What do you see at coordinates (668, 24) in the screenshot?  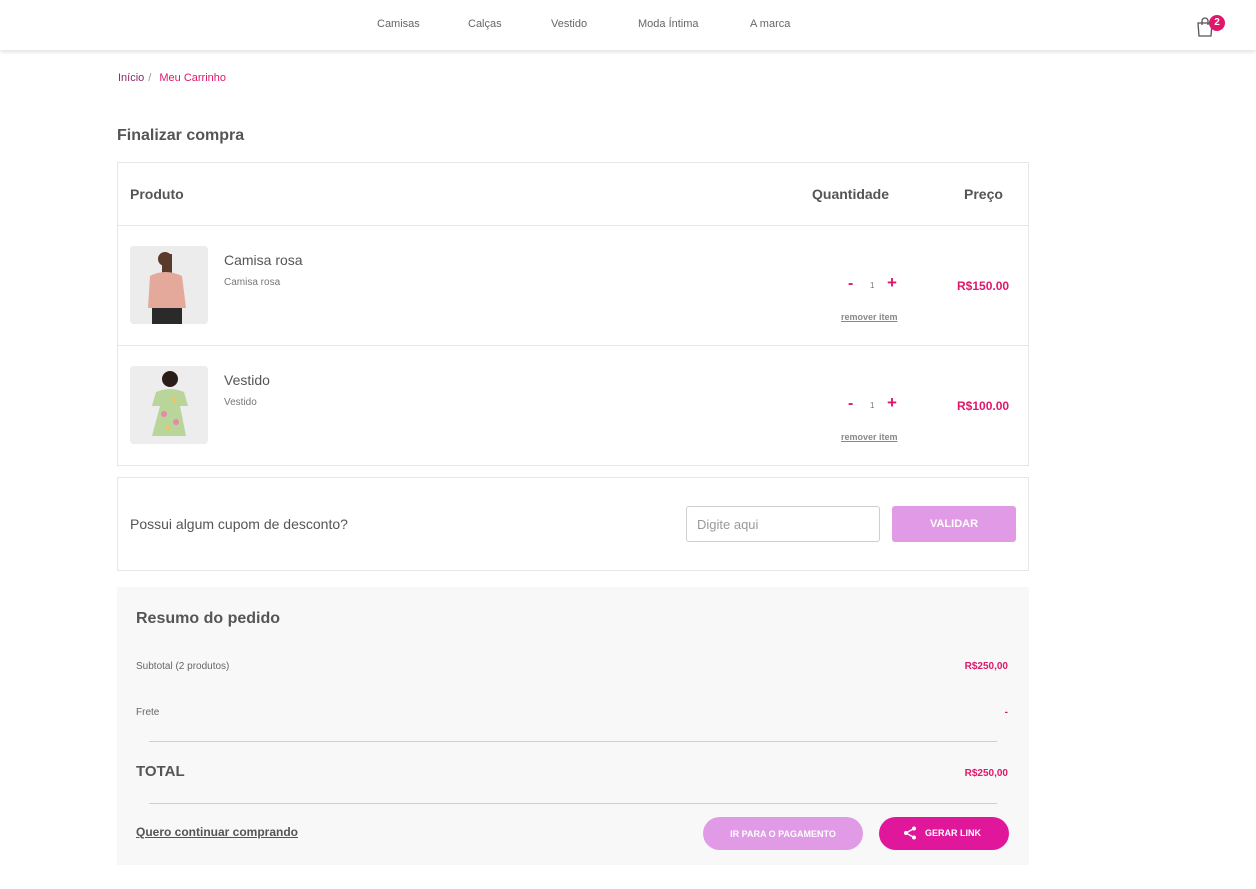 I see `nav-item-moda-intima: Moda Íntima` at bounding box center [668, 24].